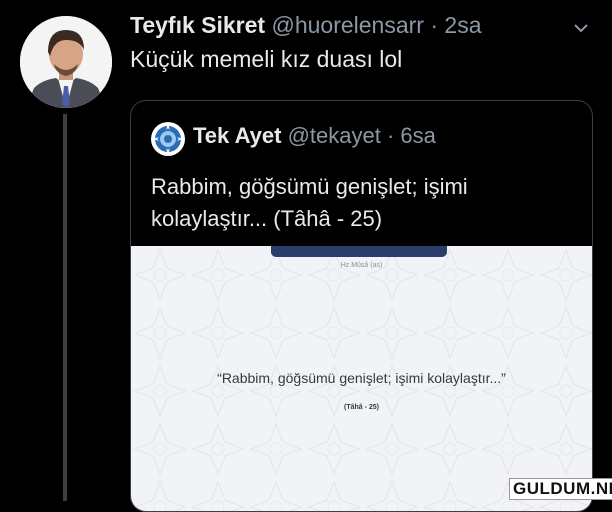 This screenshot has height=512, width=612. I want to click on media-top-banner, so click(359, 251).